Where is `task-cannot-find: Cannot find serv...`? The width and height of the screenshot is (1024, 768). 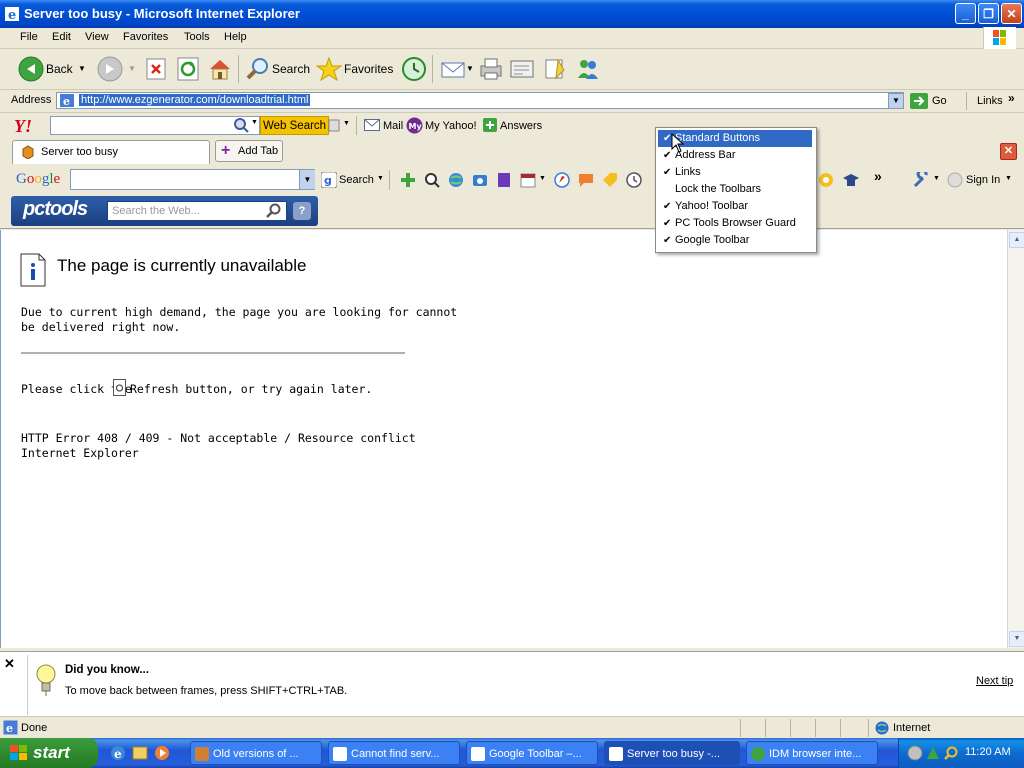 task-cannot-find: Cannot find serv... is located at coordinates (394, 753).